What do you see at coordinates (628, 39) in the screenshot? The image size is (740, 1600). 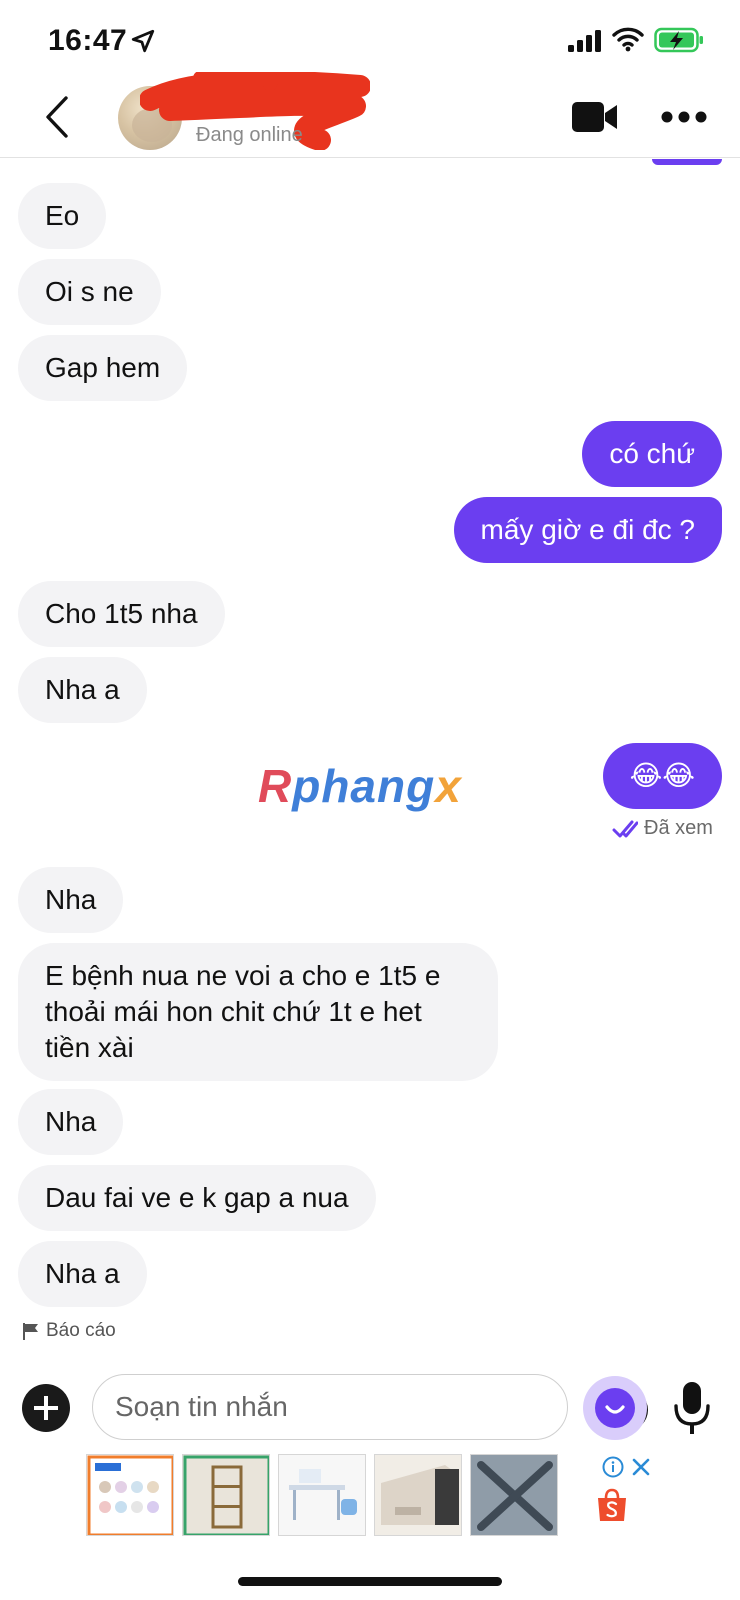 I see `wifi-icon` at bounding box center [628, 39].